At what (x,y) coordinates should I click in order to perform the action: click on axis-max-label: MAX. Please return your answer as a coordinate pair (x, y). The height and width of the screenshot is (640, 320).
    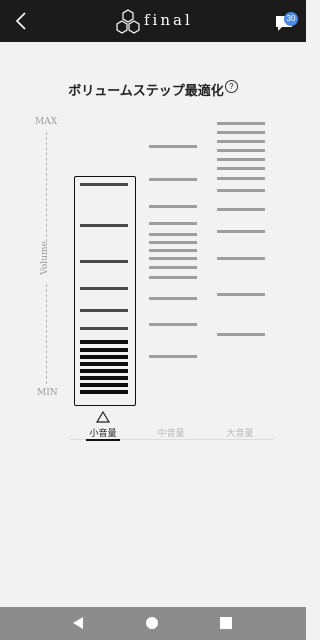
    Looking at the image, I should click on (46, 122).